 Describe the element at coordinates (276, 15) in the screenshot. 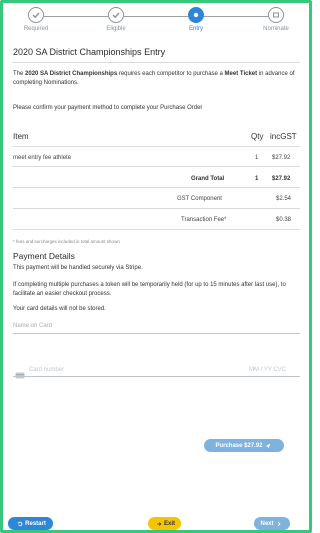

I see `nominate-icon` at that location.